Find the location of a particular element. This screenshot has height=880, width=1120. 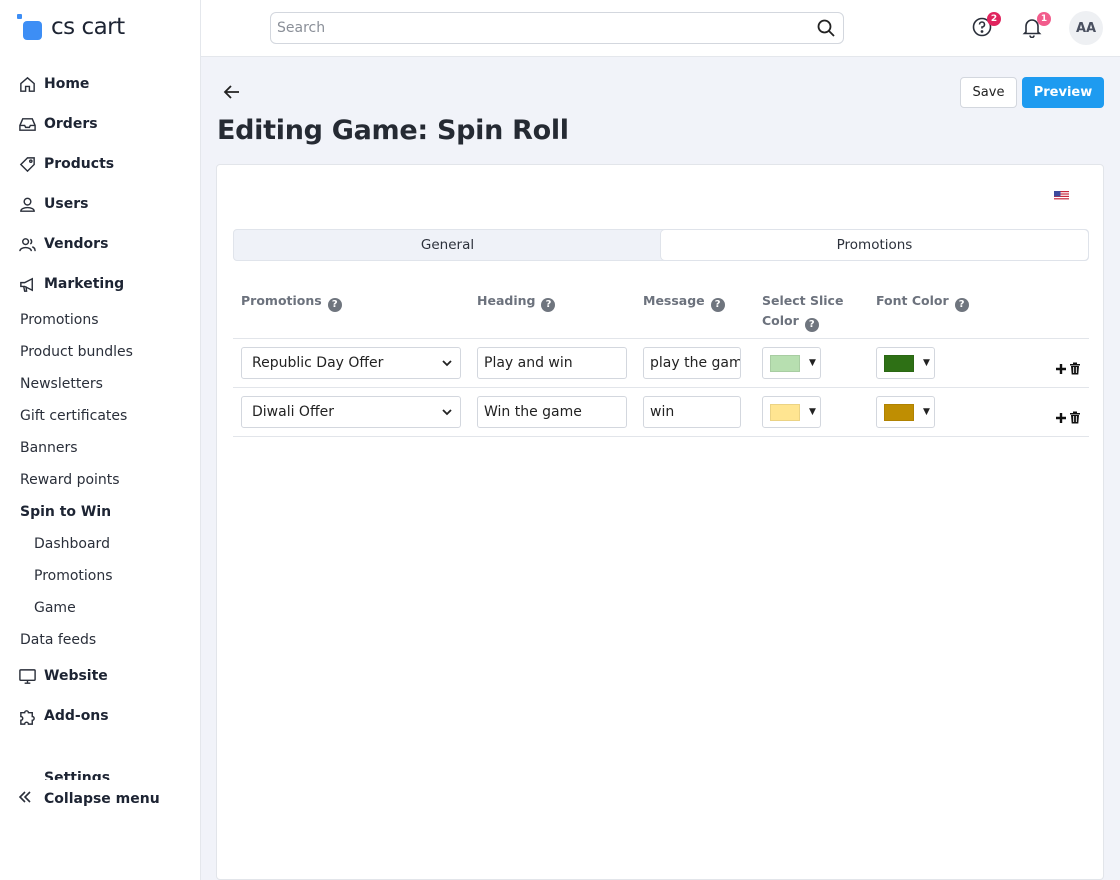

nav-item-marketing: Marketing is located at coordinates (100, 284).